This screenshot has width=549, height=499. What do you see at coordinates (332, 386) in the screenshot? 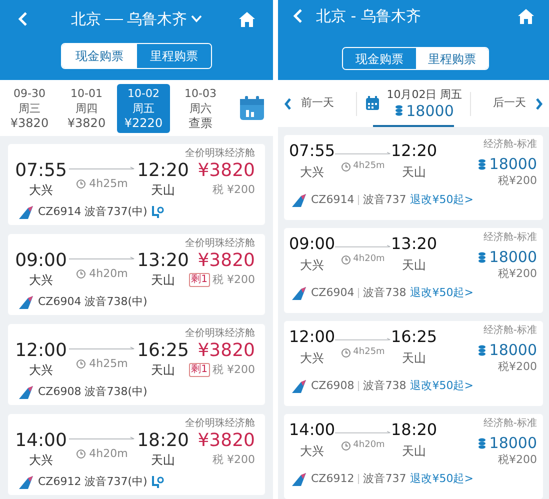
I see `flight-number: CZ6908` at bounding box center [332, 386].